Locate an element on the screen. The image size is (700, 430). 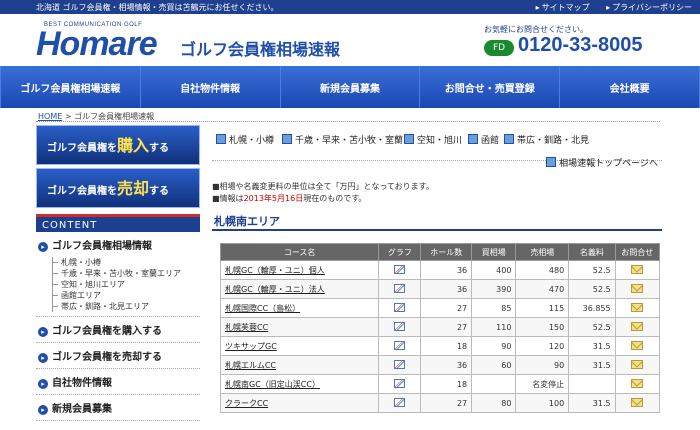
sell-price-cell: 470 is located at coordinates (542, 289).